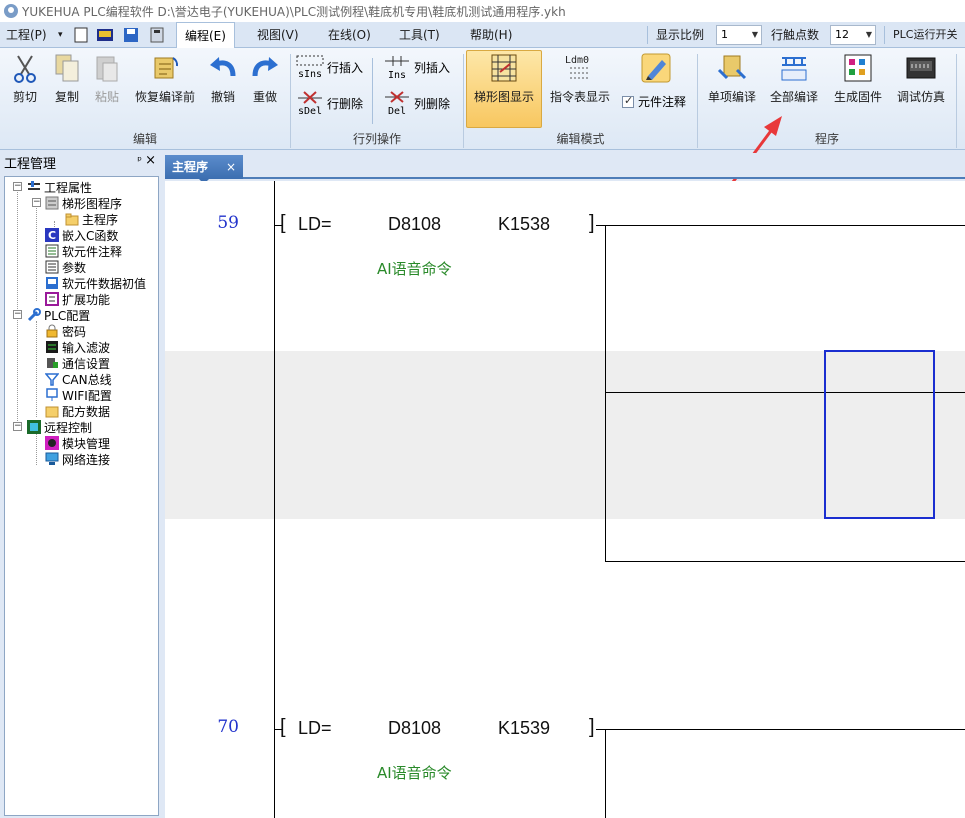  What do you see at coordinates (77, 363) in the screenshot?
I see `tree-item-comm-settings: 通信设置` at bounding box center [77, 363].